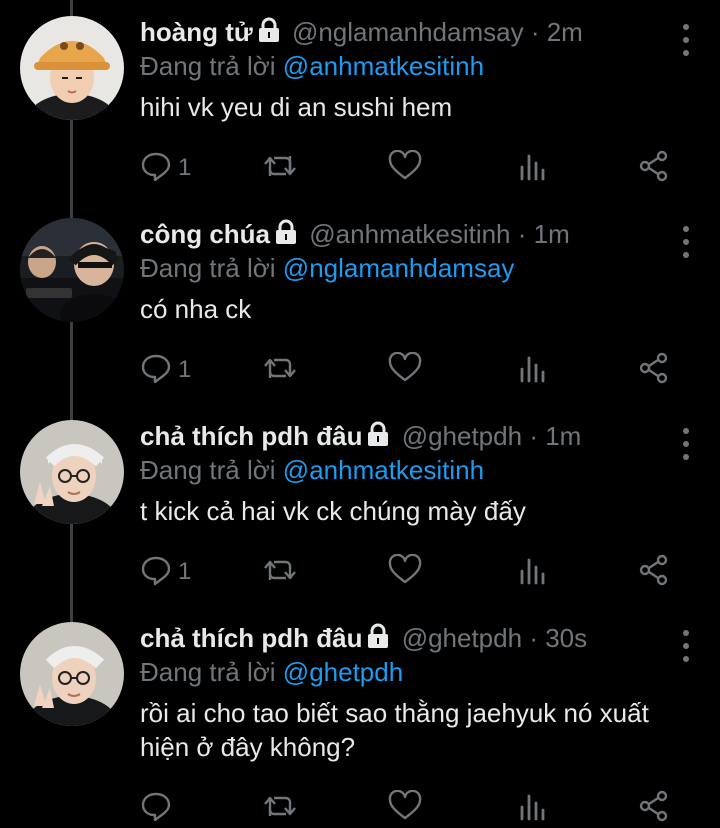 Image resolution: width=720 pixels, height=828 pixels. I want to click on reply-mention: @ghetpdh, so click(343, 672).